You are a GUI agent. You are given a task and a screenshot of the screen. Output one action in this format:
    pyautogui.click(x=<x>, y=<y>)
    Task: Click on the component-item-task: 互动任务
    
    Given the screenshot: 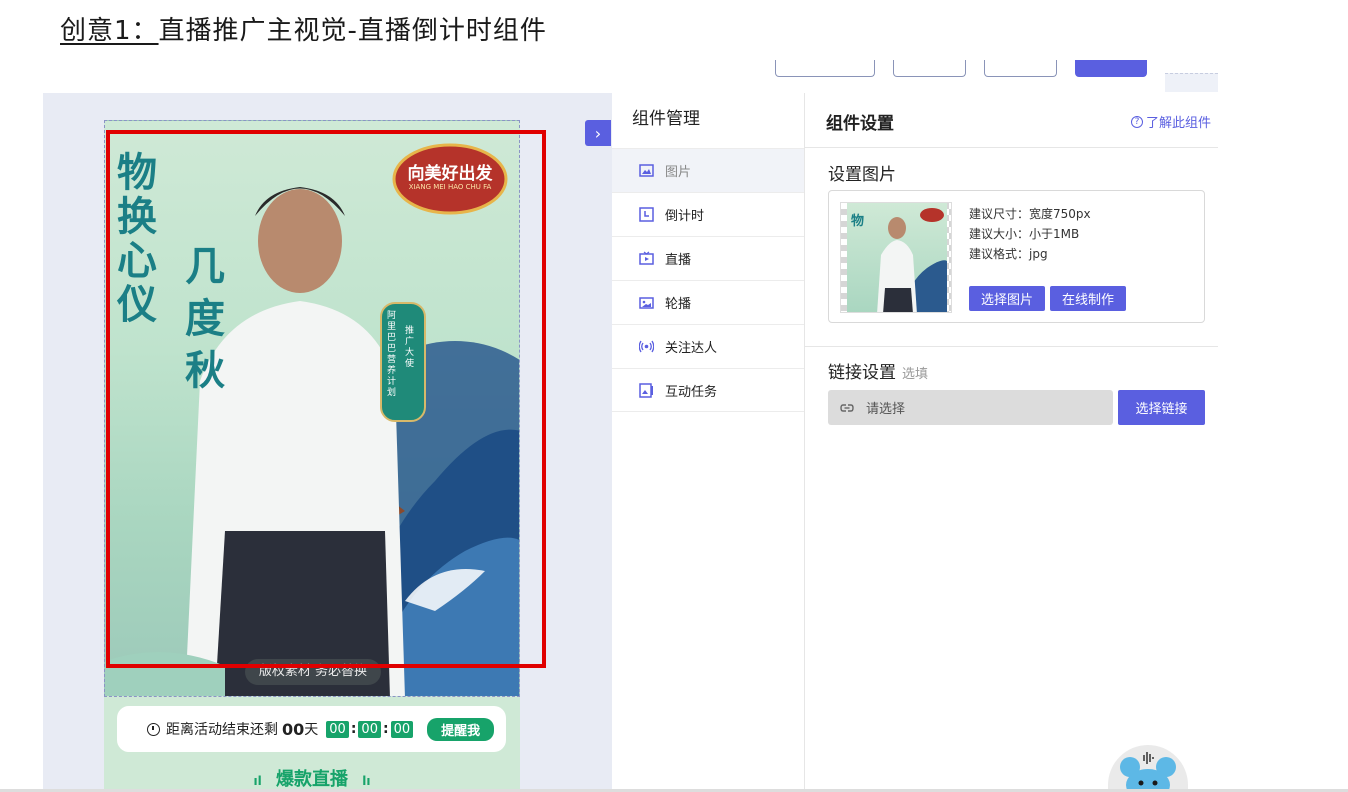 What is the action you would take?
    pyautogui.click(x=708, y=390)
    